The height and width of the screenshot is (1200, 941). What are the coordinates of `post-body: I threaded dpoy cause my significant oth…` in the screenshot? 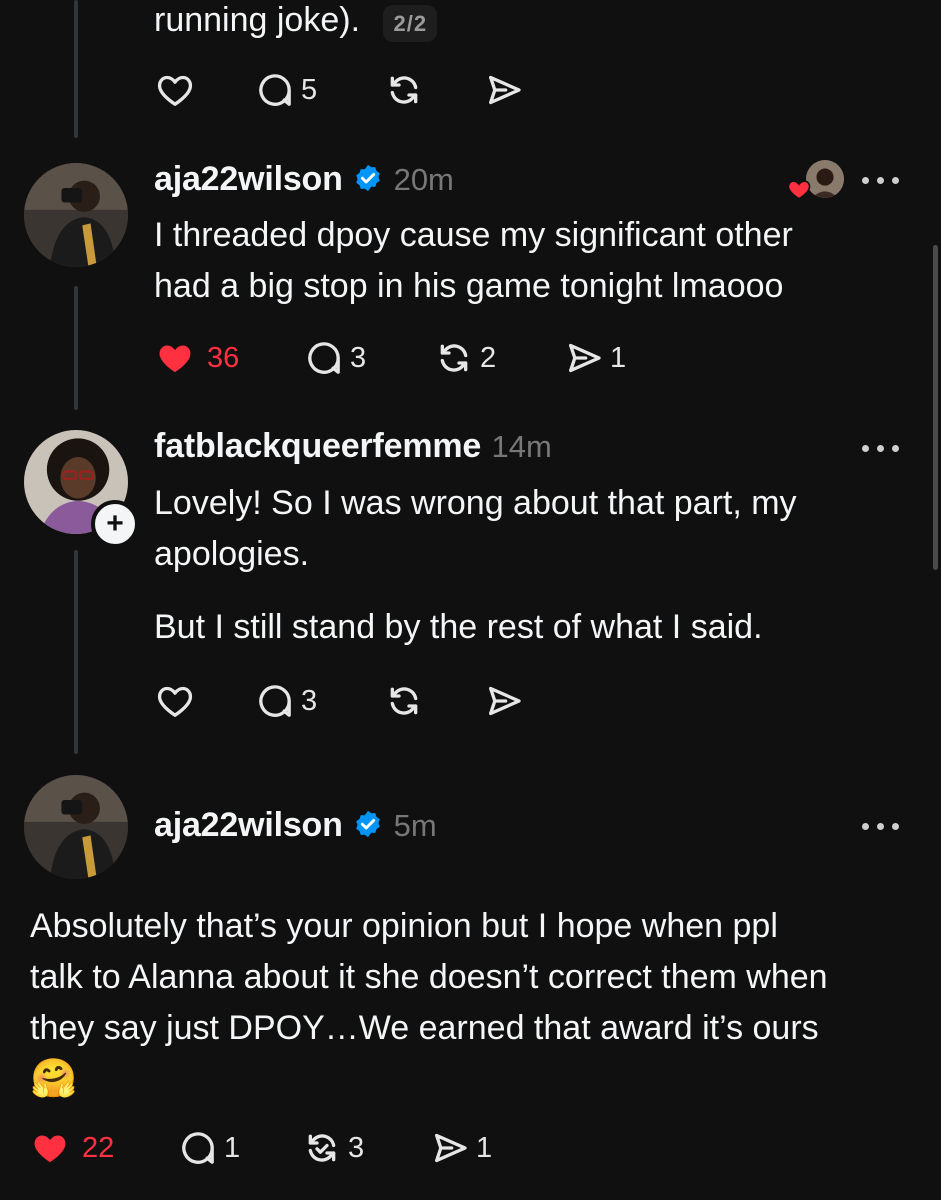 It's located at (473, 261).